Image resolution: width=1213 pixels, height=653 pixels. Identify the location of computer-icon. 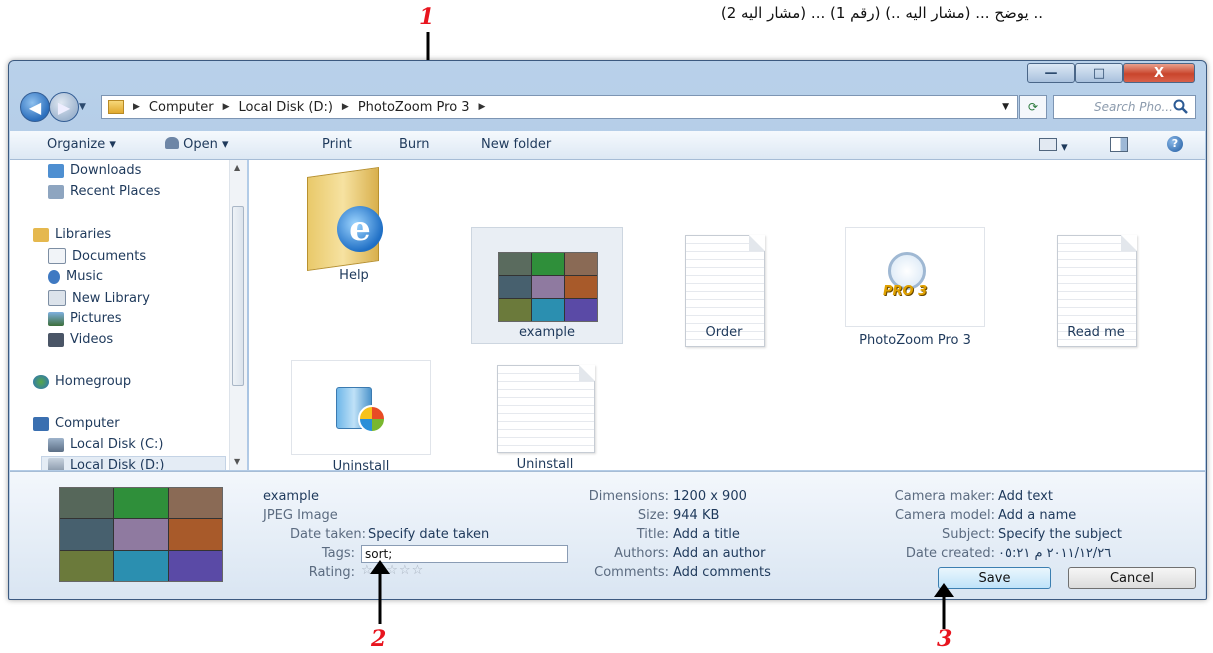
(41, 423).